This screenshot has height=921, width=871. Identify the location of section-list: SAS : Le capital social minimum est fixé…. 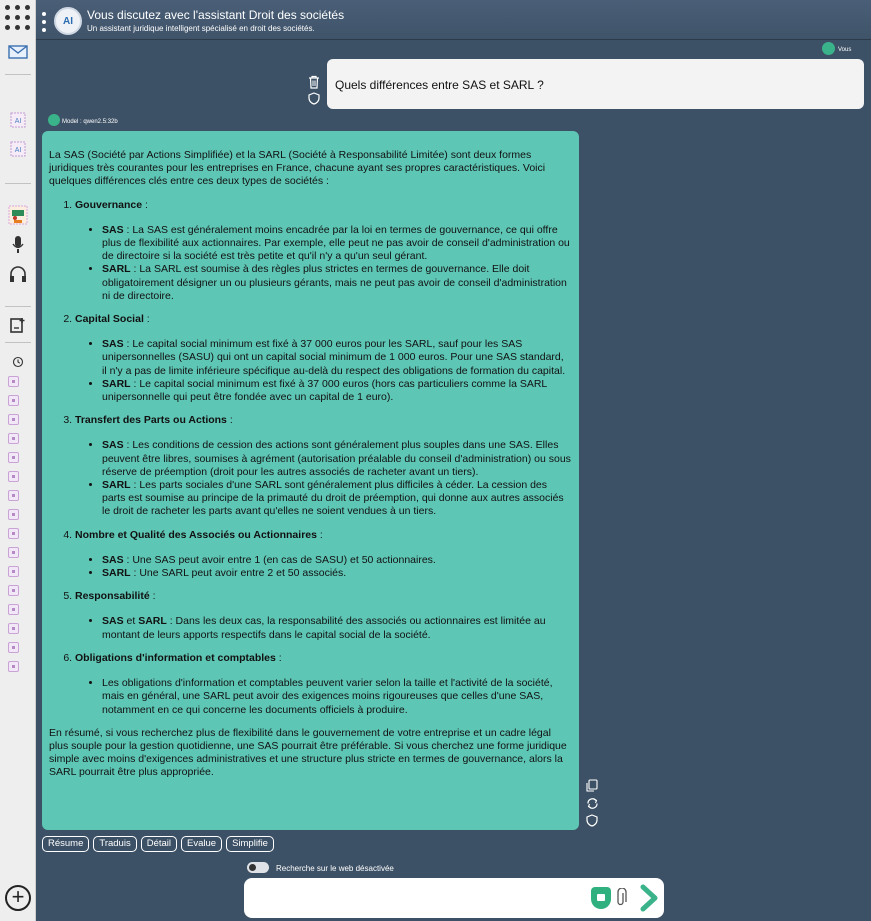
(309, 371).